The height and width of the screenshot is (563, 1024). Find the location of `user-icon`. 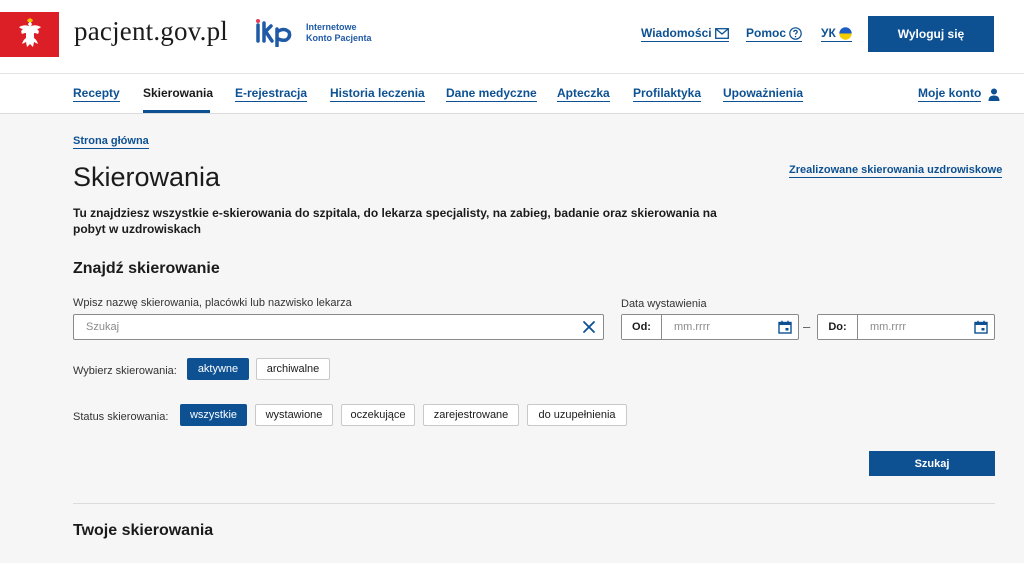

user-icon is located at coordinates (994, 94).